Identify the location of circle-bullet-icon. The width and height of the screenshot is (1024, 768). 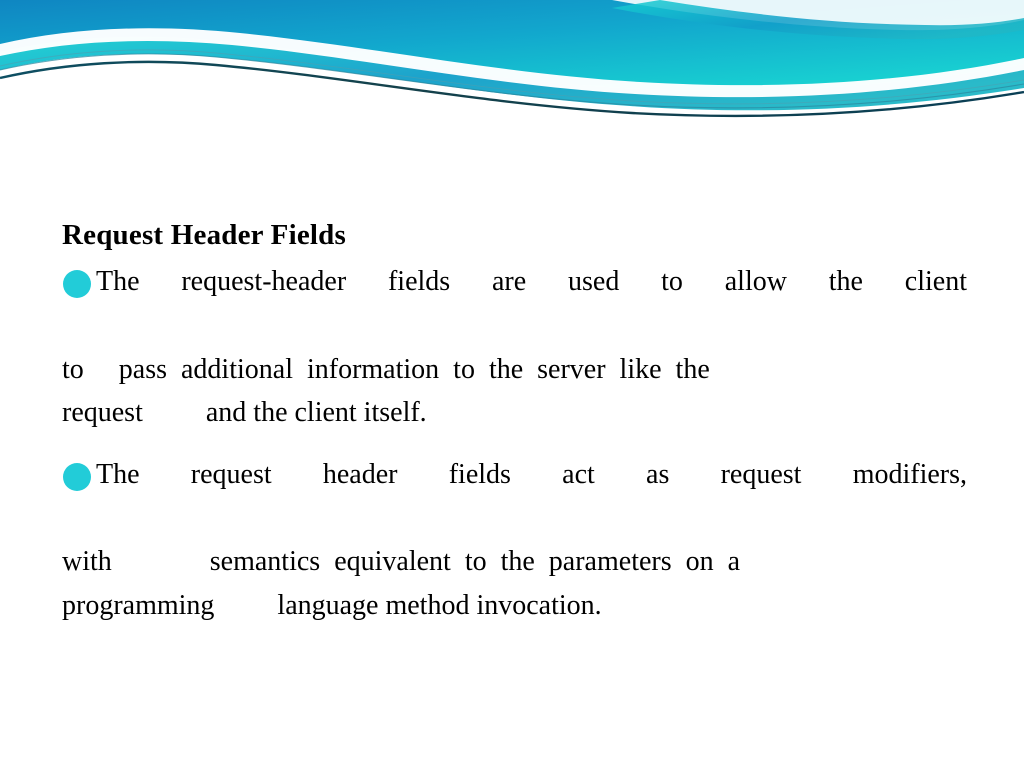
(77, 476).